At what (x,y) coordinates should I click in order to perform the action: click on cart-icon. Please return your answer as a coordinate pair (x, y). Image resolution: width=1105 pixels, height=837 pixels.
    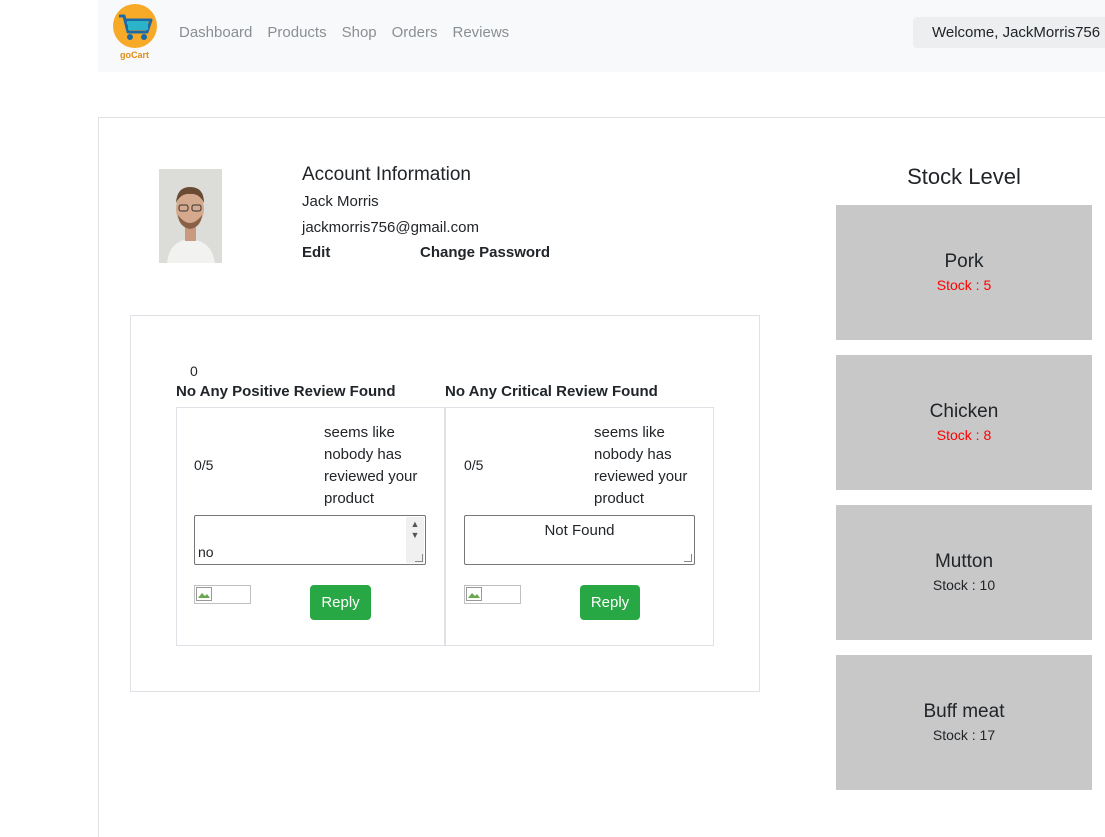
    Looking at the image, I should click on (136, 27).